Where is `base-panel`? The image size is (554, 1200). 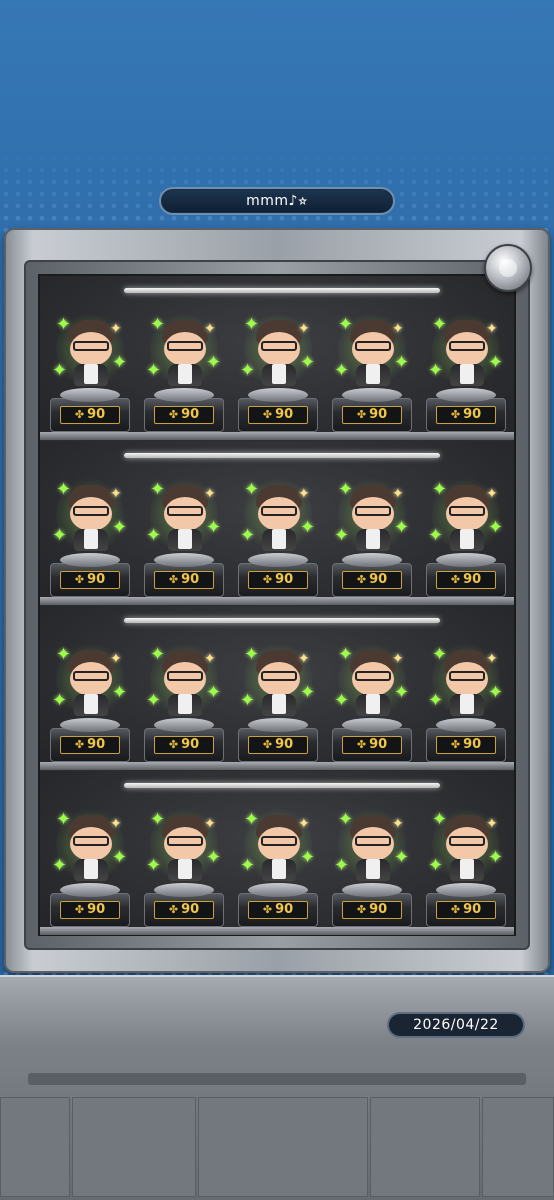
base-panel is located at coordinates (518, 1147).